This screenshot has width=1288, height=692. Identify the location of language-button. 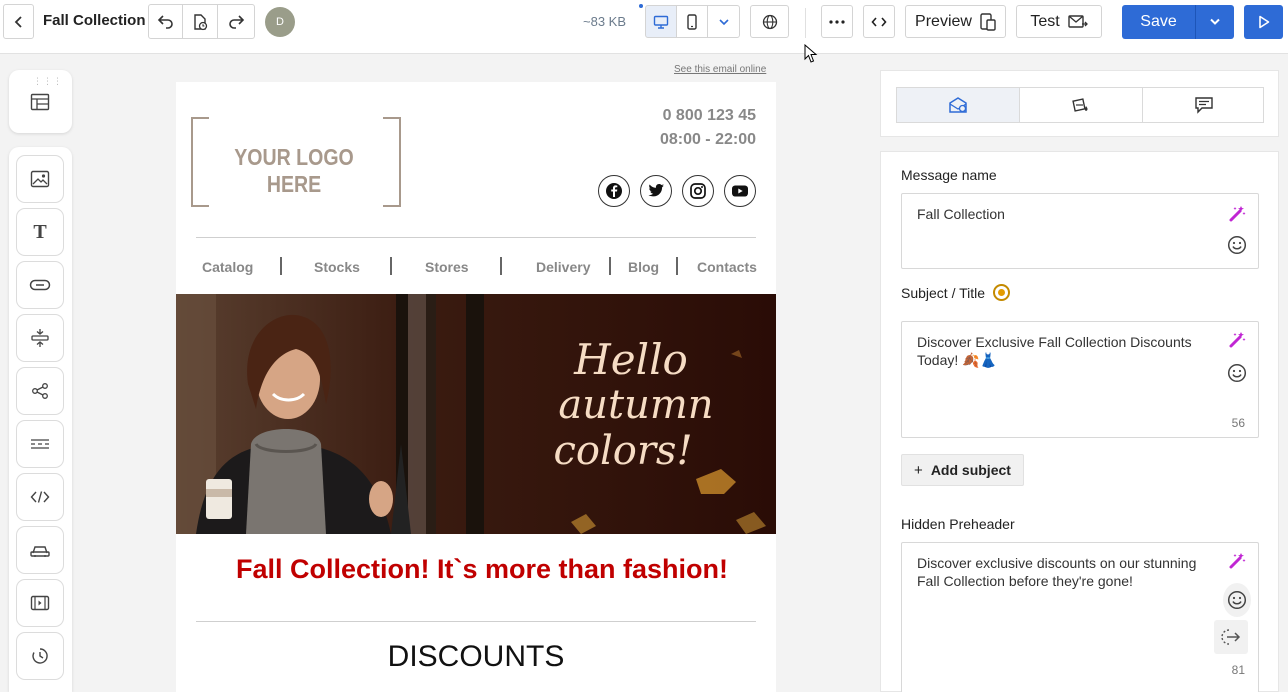
(769, 21).